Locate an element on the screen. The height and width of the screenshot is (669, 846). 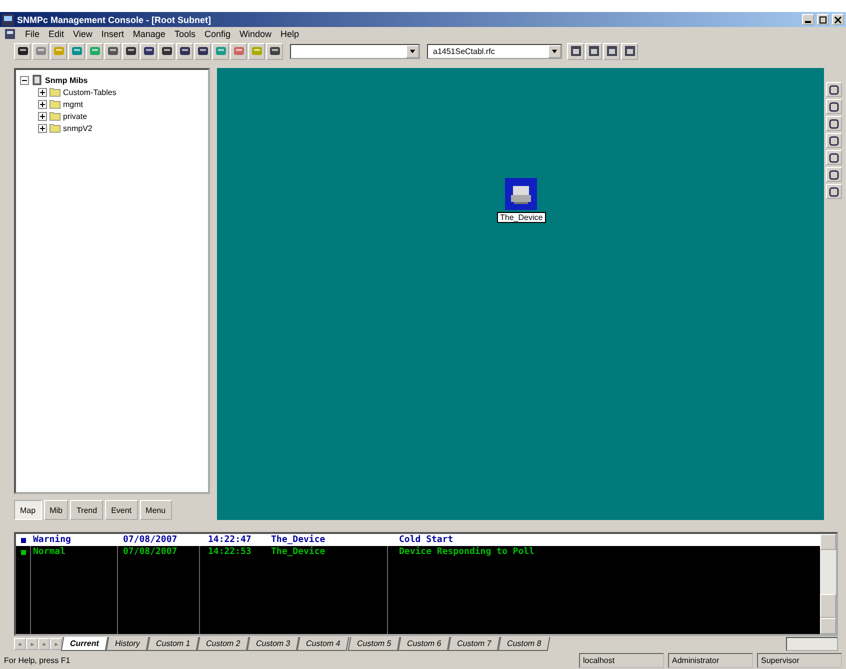
tree-item: Snmp Mibs is located at coordinates (66, 80).